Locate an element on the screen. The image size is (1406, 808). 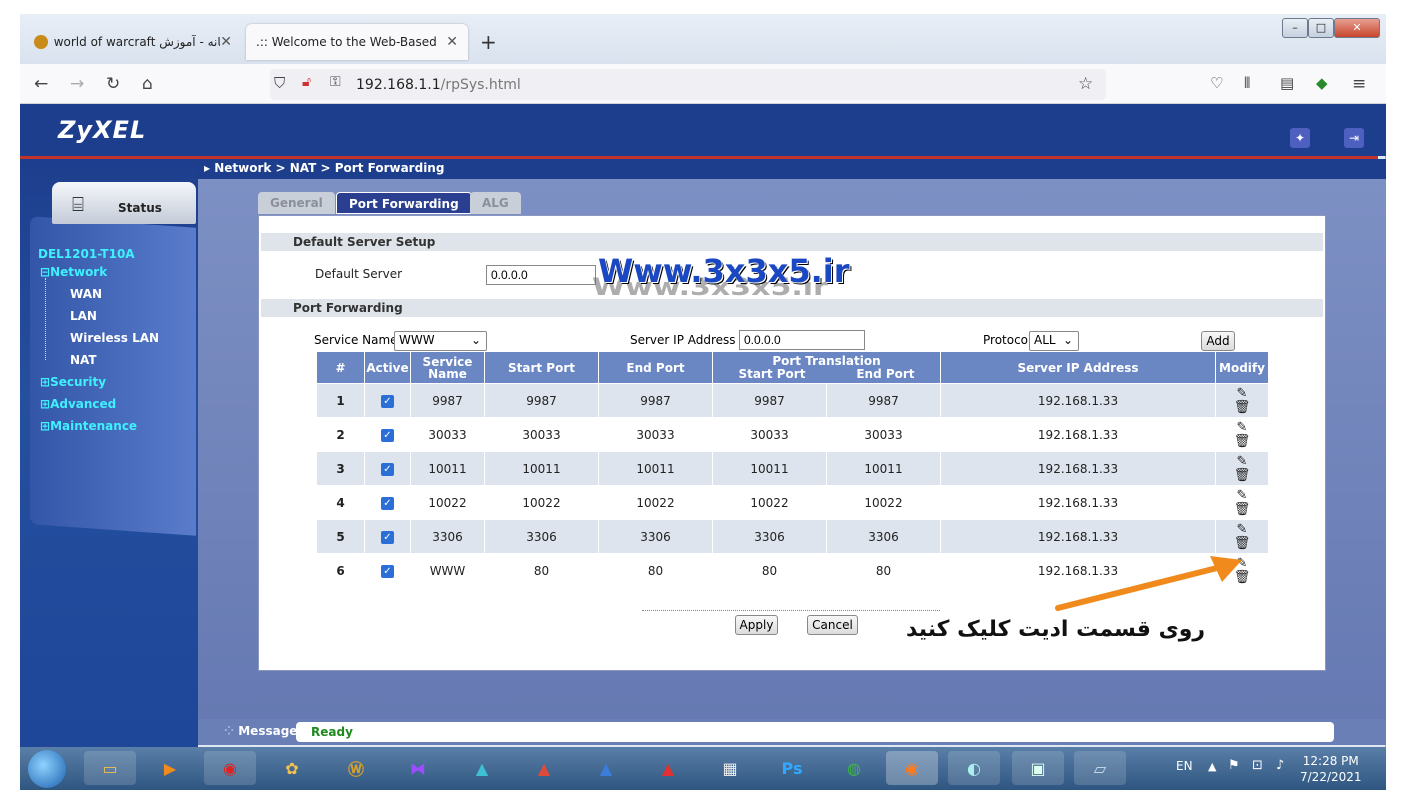
service-name-select: WWW ⌄ is located at coordinates (440, 341).